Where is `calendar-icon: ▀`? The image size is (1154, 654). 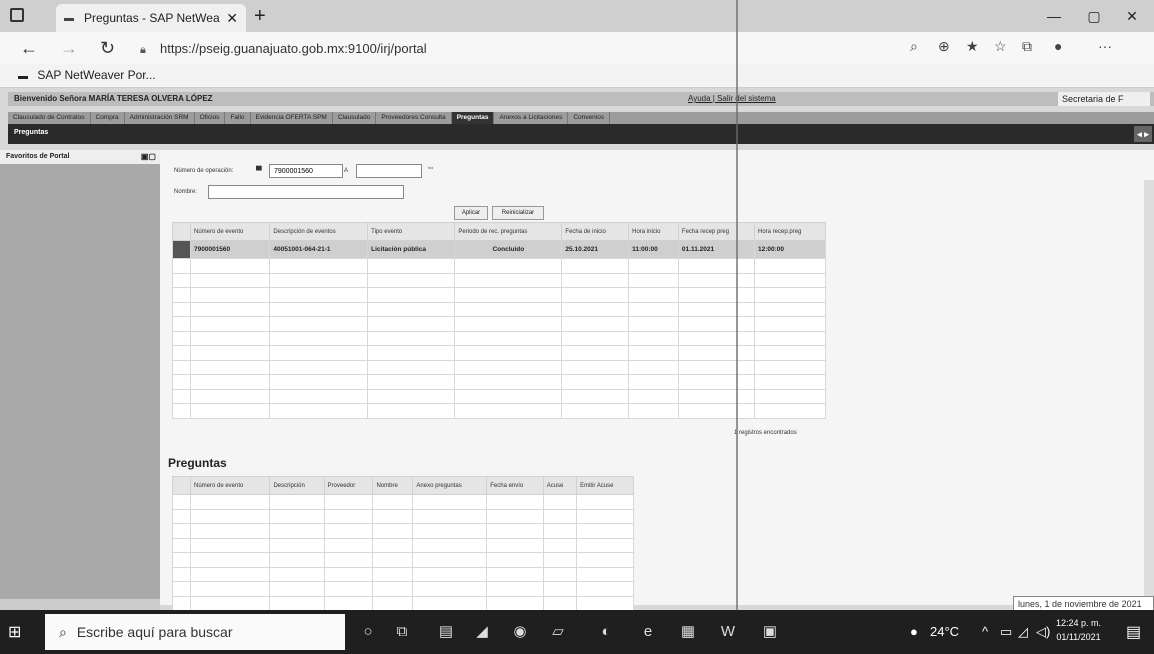 calendar-icon: ▀ is located at coordinates (259, 170).